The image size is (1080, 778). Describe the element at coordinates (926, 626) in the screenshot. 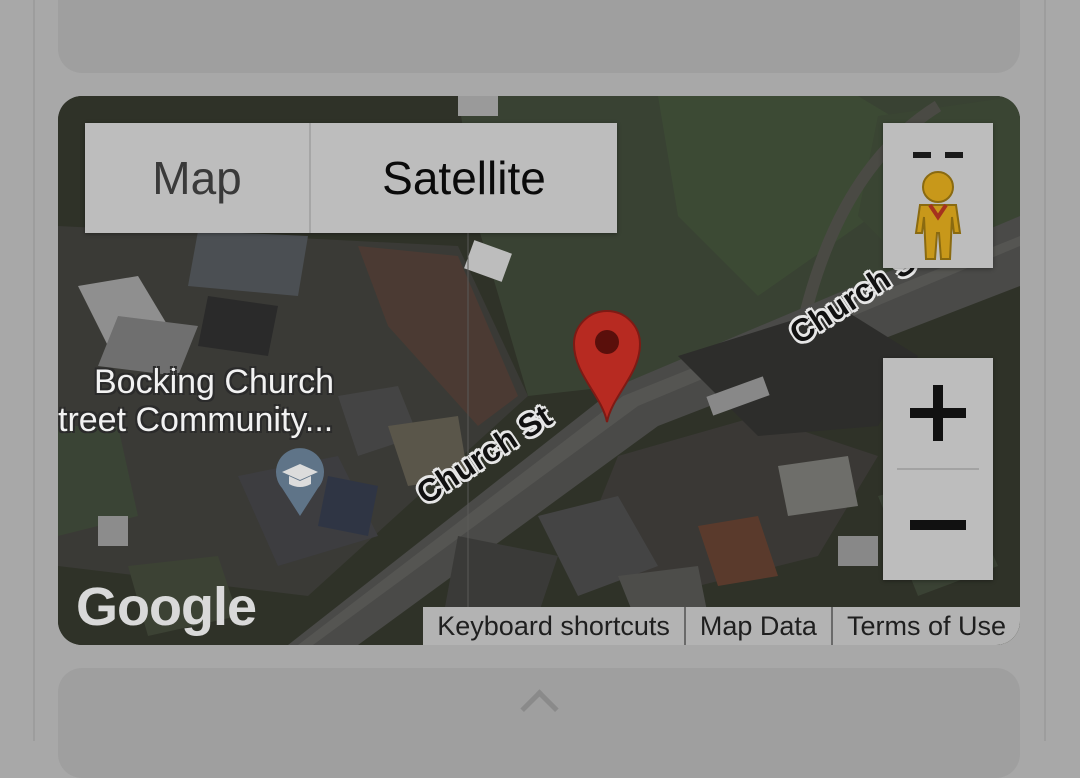

I see `terms-of-use-link: Terms of Use` at that location.